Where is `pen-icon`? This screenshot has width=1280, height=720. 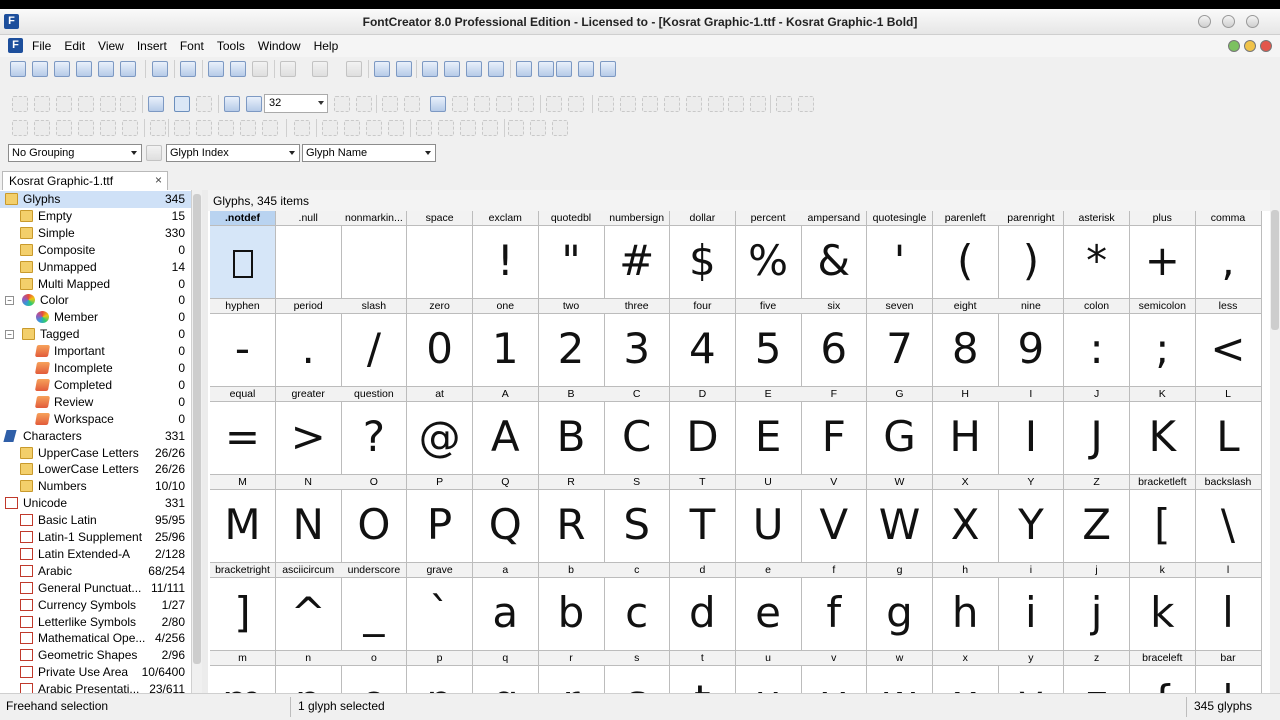 pen-icon is located at coordinates (86, 104).